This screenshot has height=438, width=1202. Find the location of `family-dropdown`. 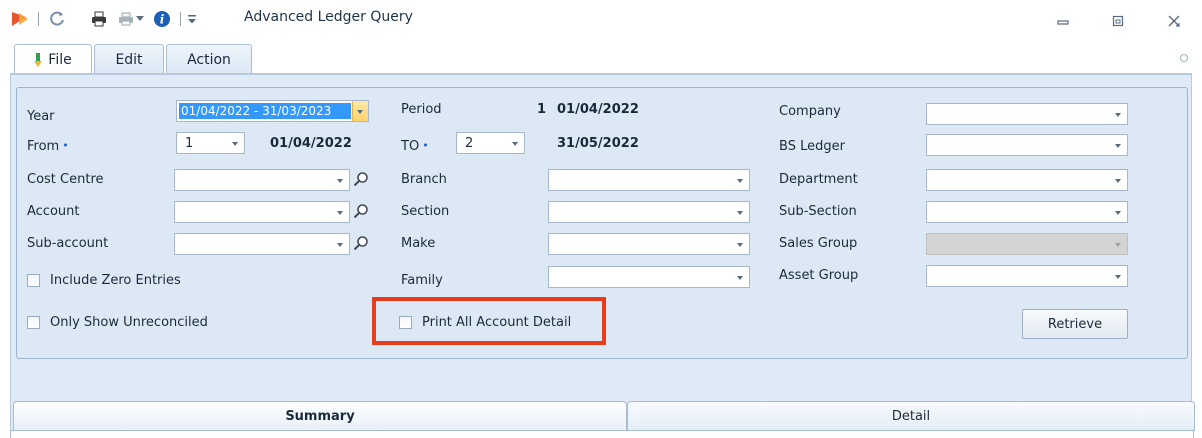

family-dropdown is located at coordinates (649, 277).